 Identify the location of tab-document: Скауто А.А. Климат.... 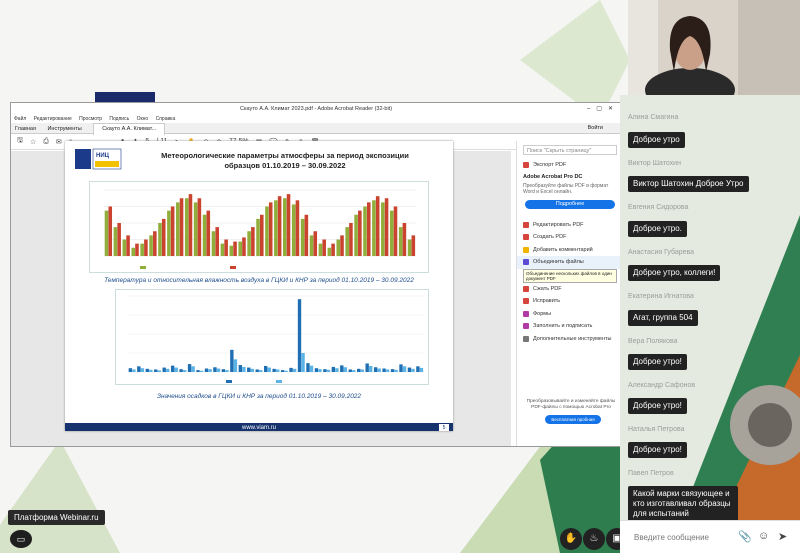
(129, 129).